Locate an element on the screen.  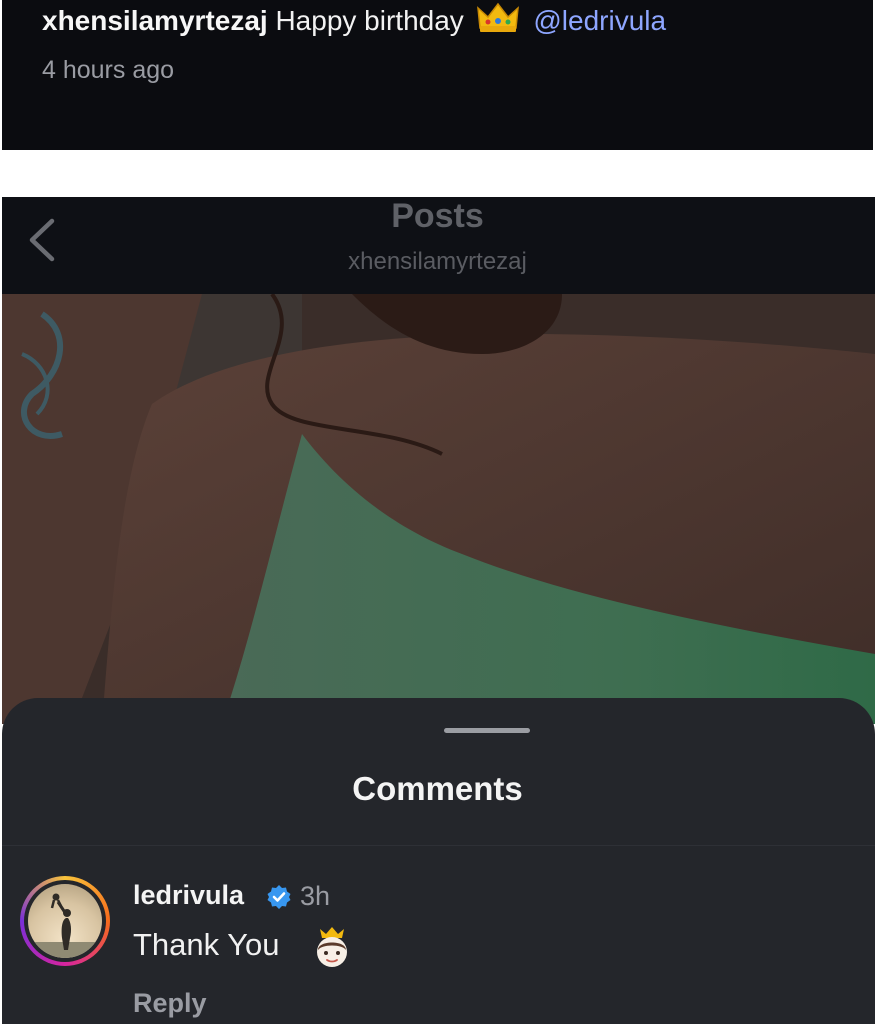
princess-emoji-icon is located at coordinates (332, 947).